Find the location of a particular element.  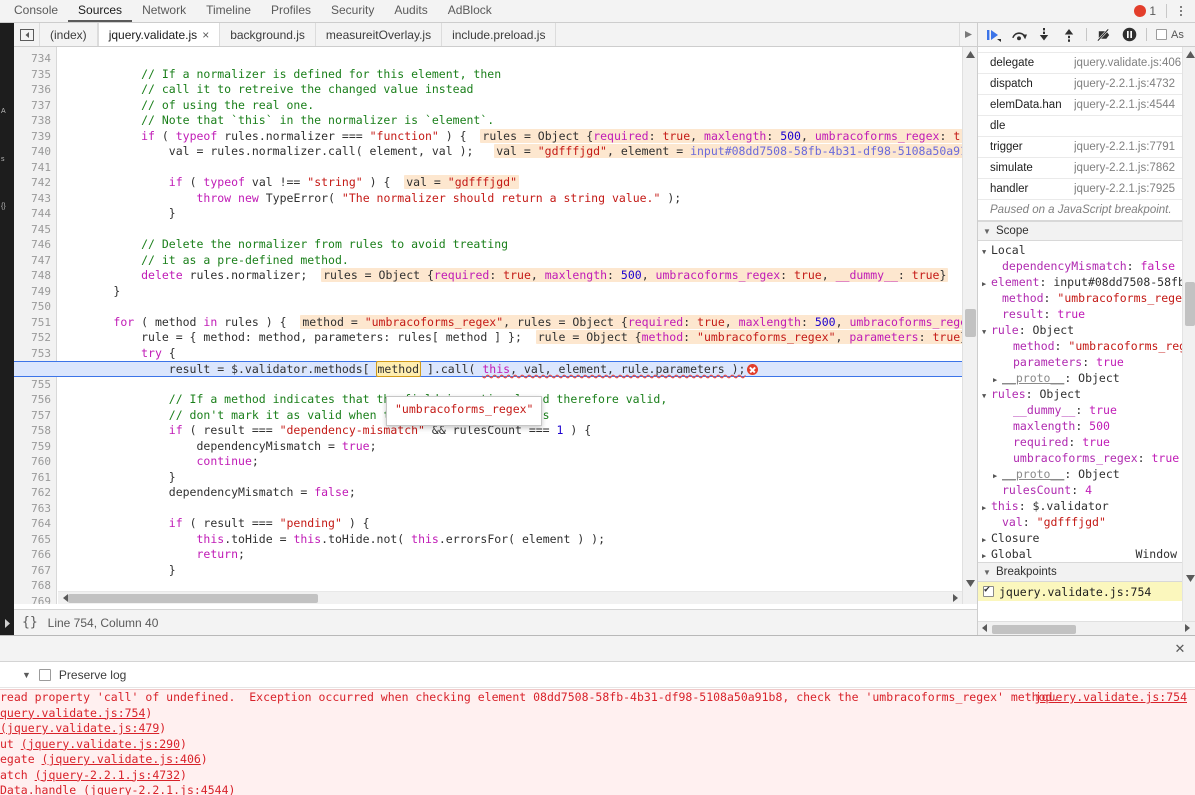

console-message: Data.handle (jquery-2.2.1.js:4544) is located at coordinates (597, 789).